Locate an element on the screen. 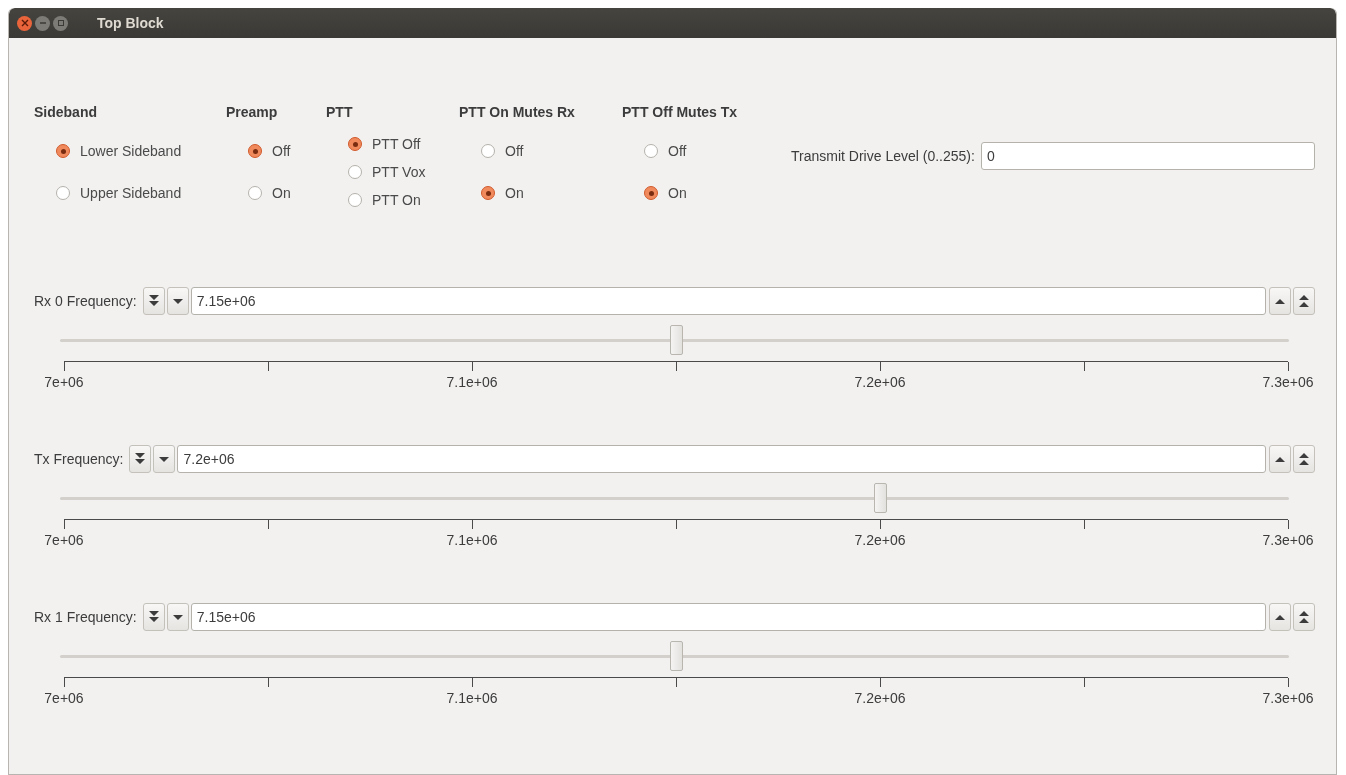 The width and height of the screenshot is (1346, 775). radio-option: PTT Off is located at coordinates (384, 144).